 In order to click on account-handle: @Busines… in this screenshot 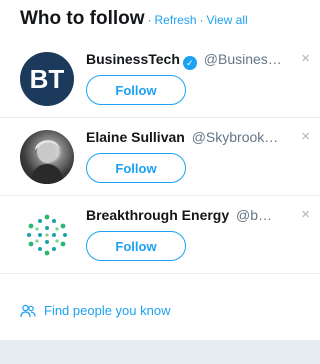, I will do `click(242, 59)`.